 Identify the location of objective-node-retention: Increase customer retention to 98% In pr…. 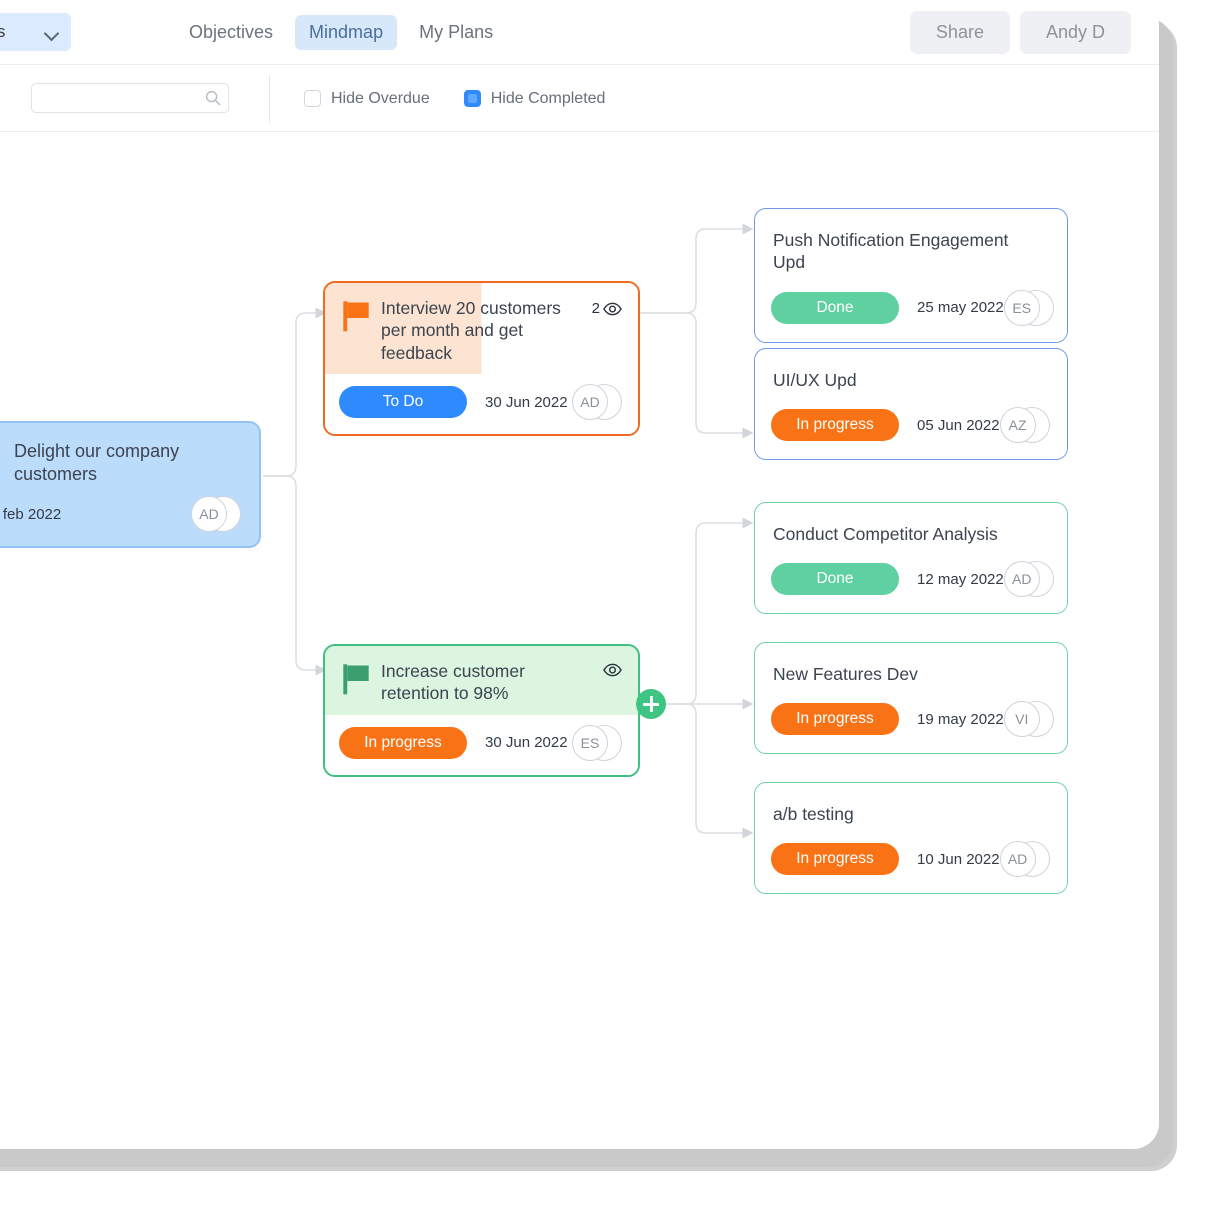
(481, 710).